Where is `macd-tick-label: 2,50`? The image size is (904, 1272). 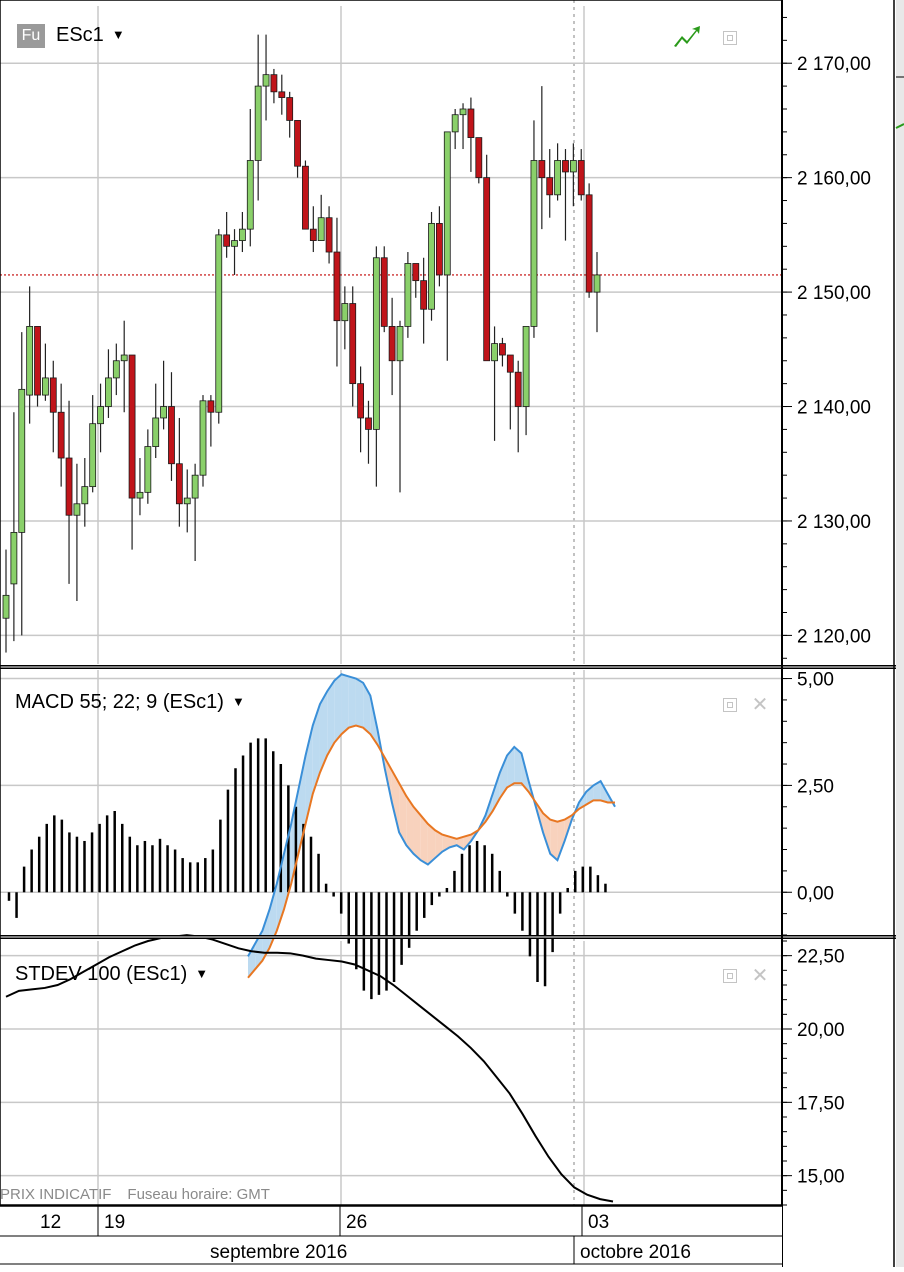 macd-tick-label: 2,50 is located at coordinates (815, 786).